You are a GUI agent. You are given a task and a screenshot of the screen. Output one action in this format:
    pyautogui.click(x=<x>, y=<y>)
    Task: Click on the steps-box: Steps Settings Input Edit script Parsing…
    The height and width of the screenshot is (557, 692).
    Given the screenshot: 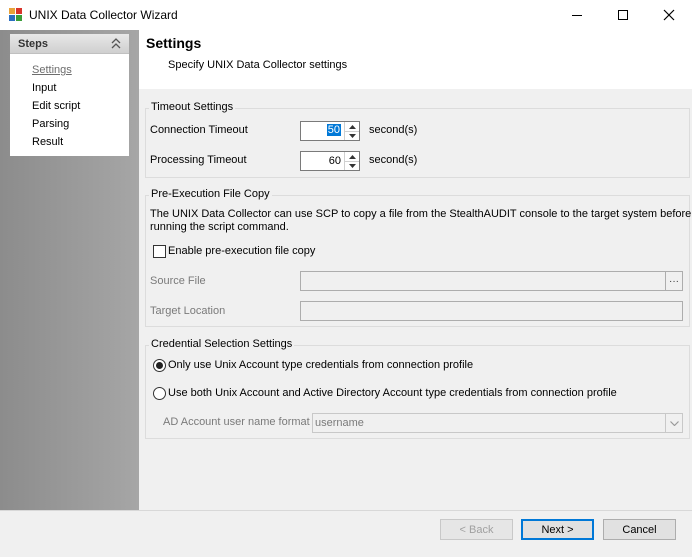 What is the action you would take?
    pyautogui.click(x=69, y=95)
    